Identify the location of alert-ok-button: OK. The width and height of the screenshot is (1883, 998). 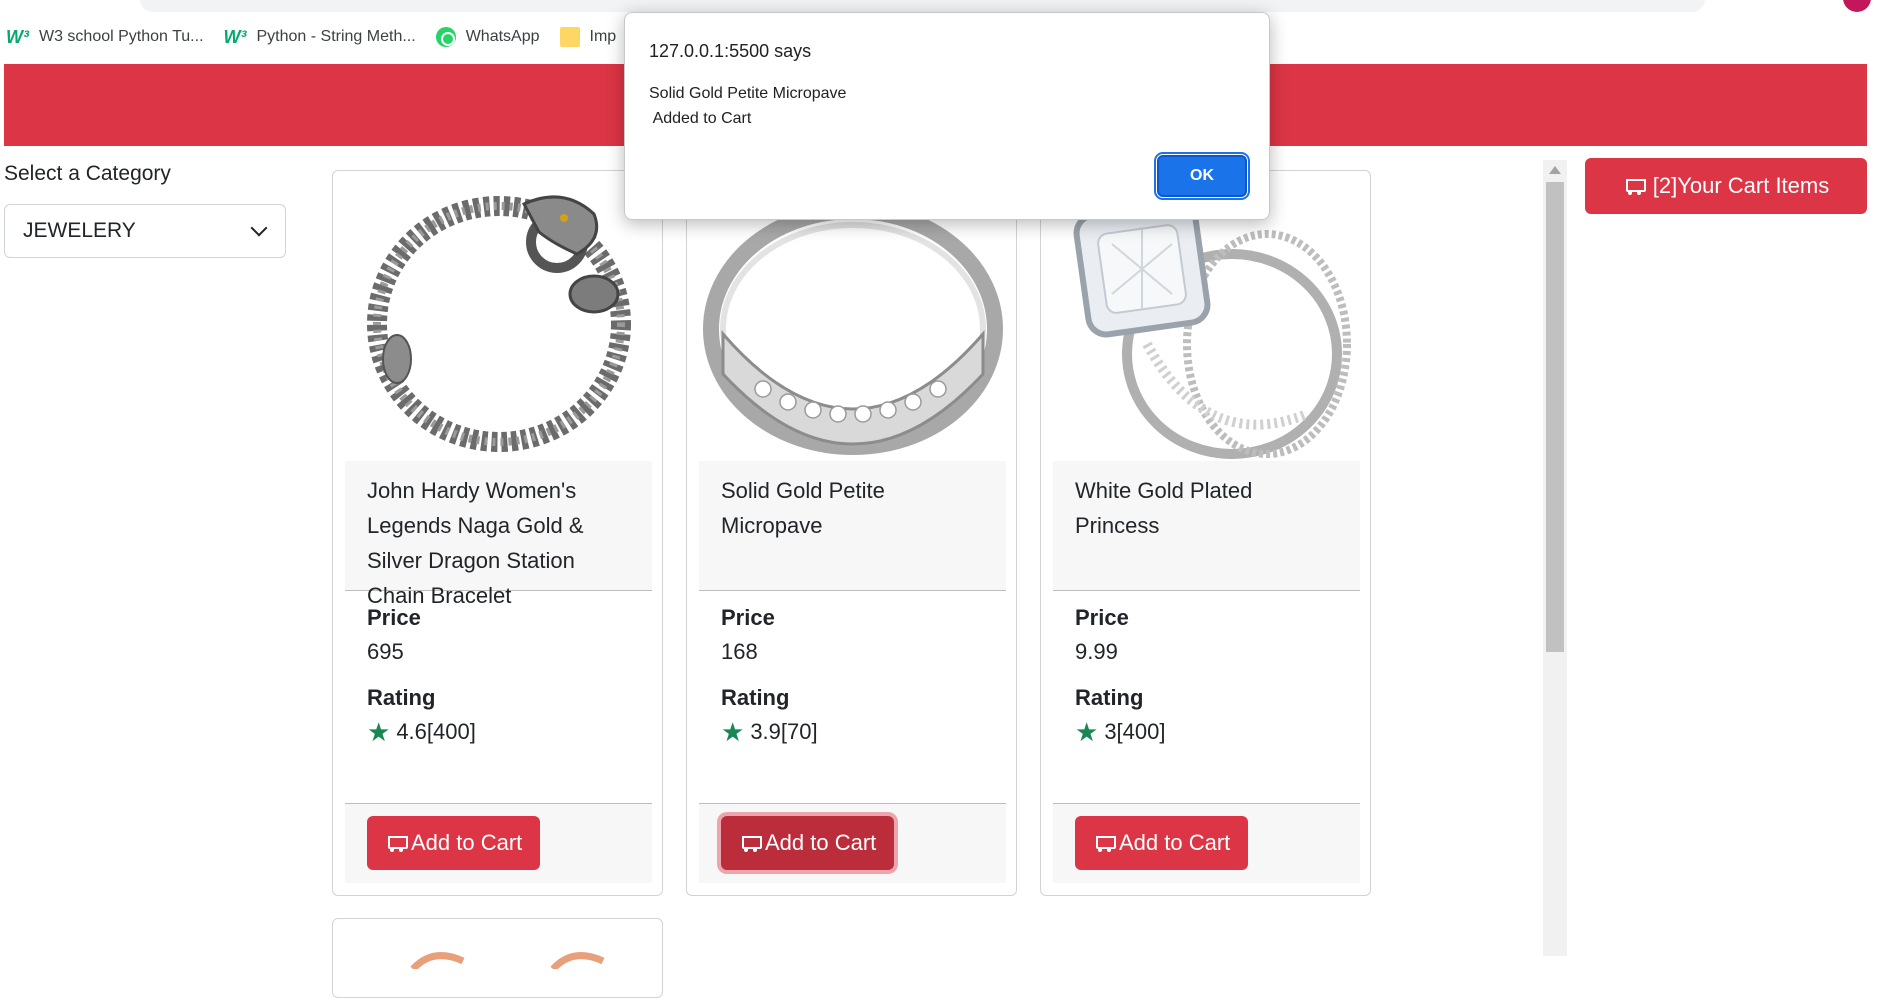
(1202, 176).